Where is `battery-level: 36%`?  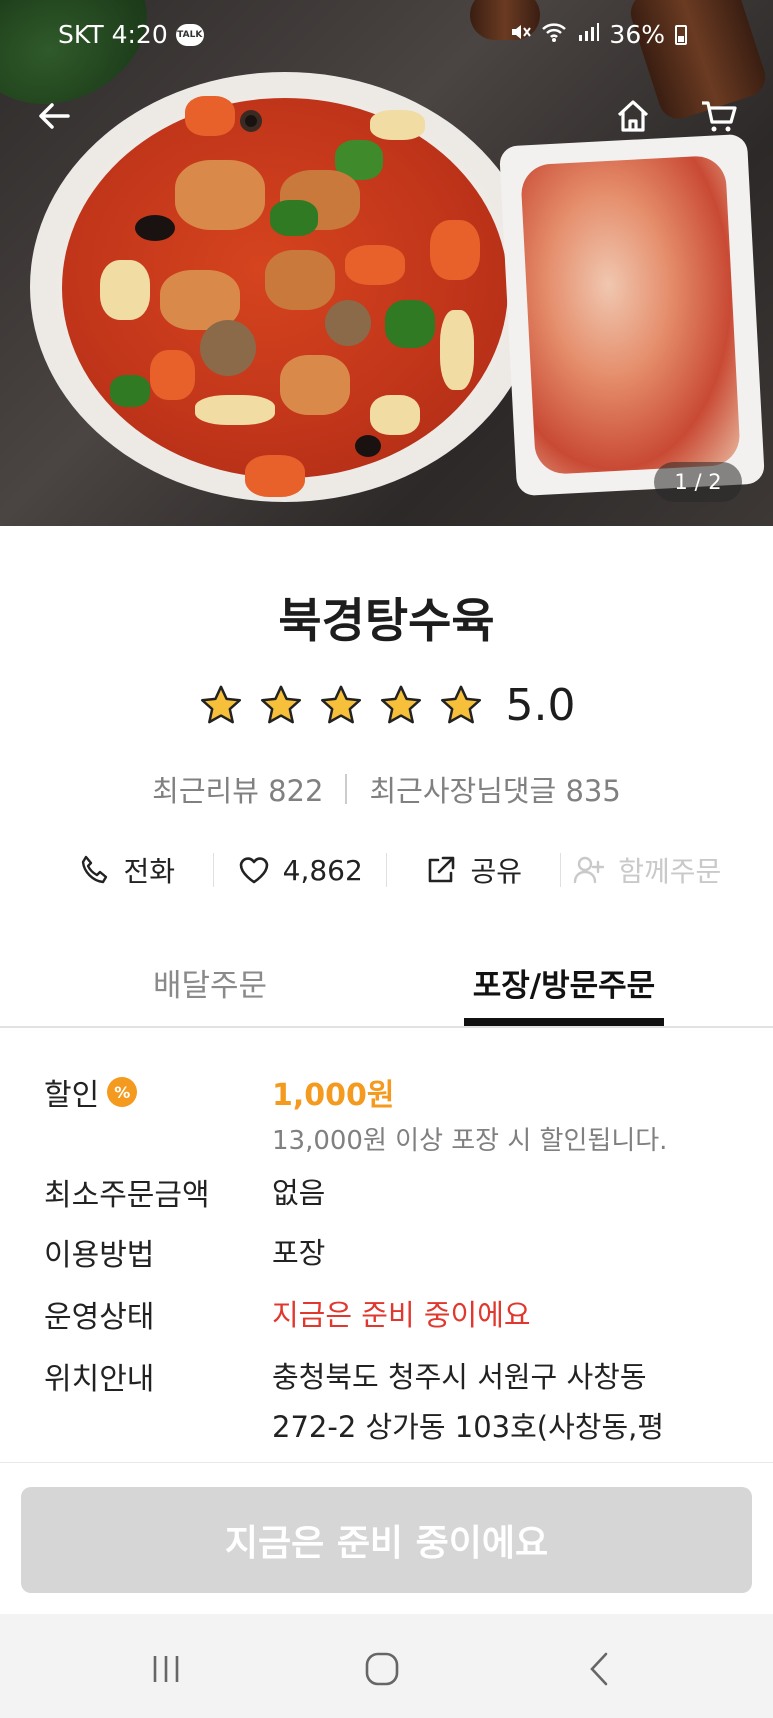 battery-level: 36% is located at coordinates (637, 34).